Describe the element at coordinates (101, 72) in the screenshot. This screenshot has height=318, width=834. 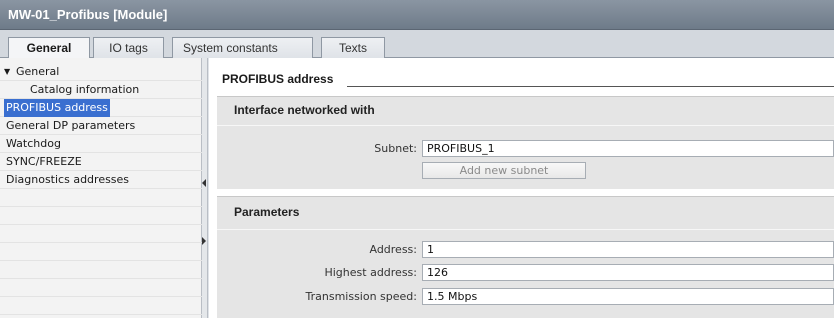
I see `sidebar-item-general: ▼ General` at that location.